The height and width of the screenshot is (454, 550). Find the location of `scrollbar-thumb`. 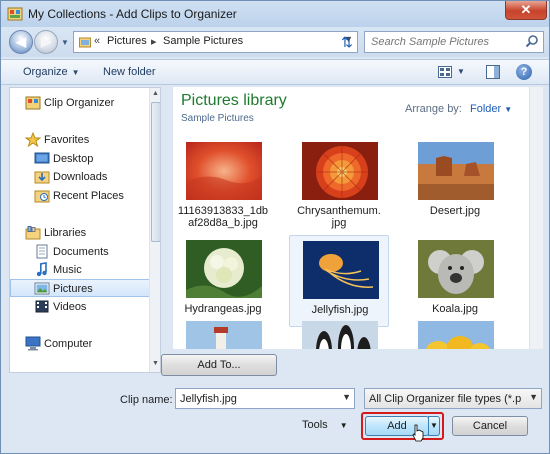

scrollbar-thumb is located at coordinates (155, 172).